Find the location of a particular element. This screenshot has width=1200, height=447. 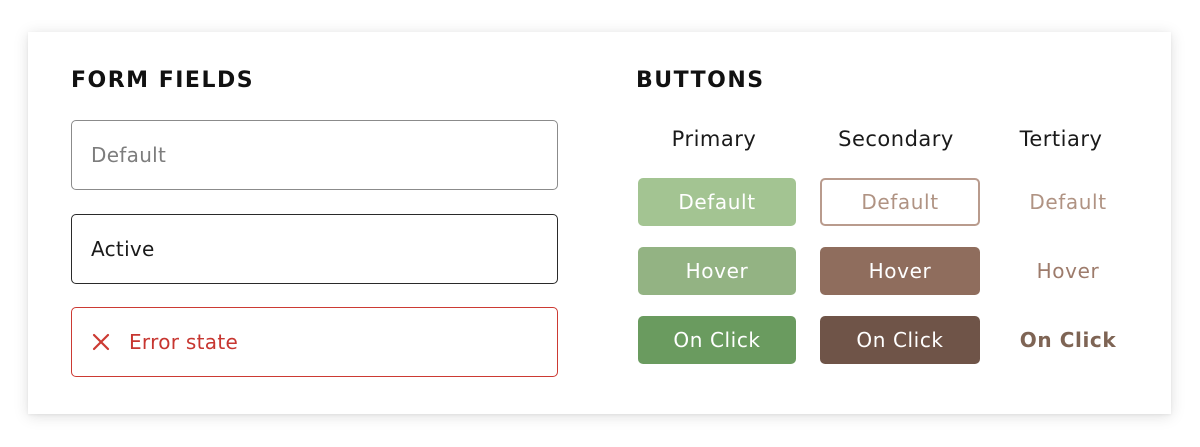

secondary-hover-button: Hover is located at coordinates (900, 271).